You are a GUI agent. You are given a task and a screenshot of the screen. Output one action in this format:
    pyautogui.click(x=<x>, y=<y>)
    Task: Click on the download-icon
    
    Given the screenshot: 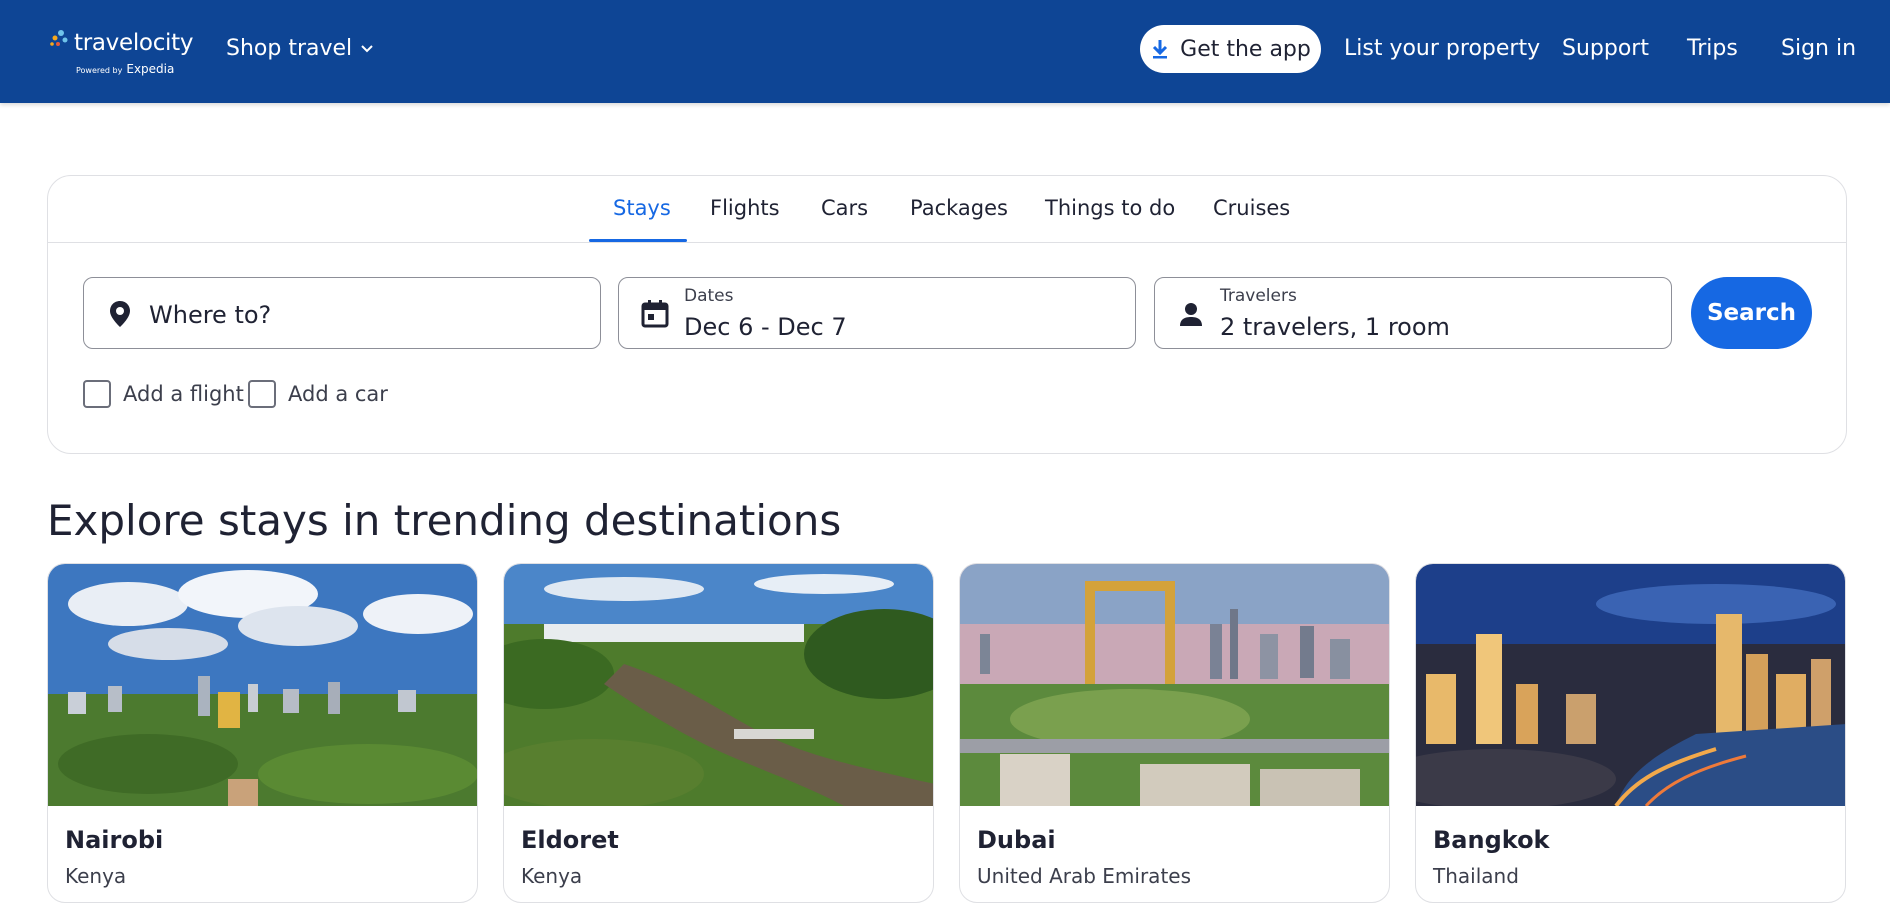 What is the action you would take?
    pyautogui.click(x=1160, y=49)
    